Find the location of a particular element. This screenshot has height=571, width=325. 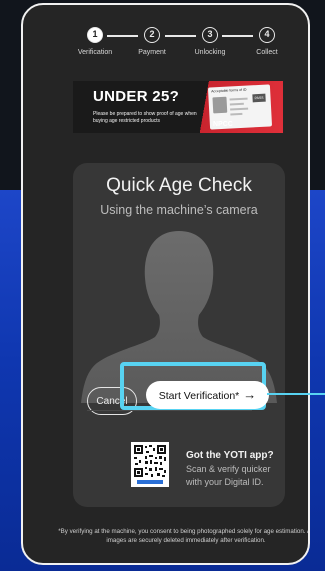

highlight-pointer-line is located at coordinates (296, 394).